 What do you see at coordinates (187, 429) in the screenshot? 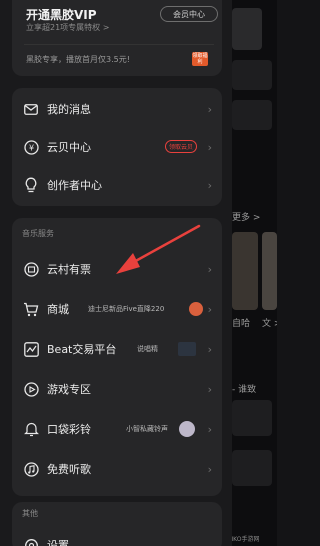
I see `ringtone-promo-avatar` at bounding box center [187, 429].